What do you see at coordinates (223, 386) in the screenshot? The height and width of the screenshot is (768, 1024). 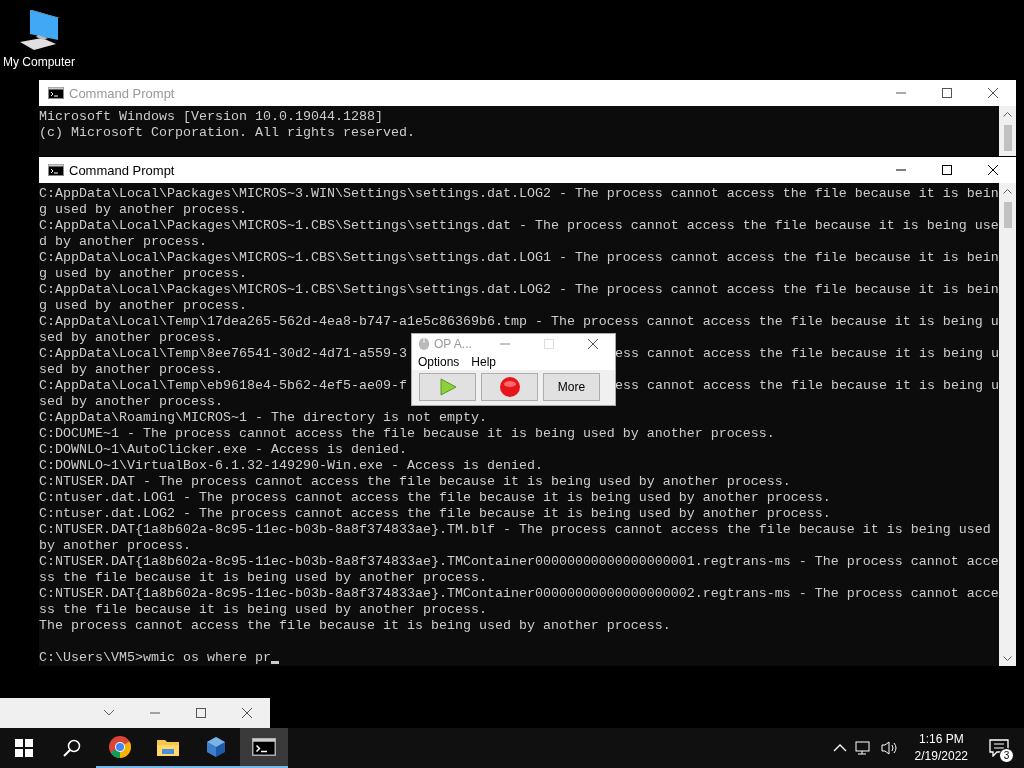 I see `console-line: C:AppData\Local\Temp\eb9618e4-5b62-4ef5-ae09-f` at bounding box center [223, 386].